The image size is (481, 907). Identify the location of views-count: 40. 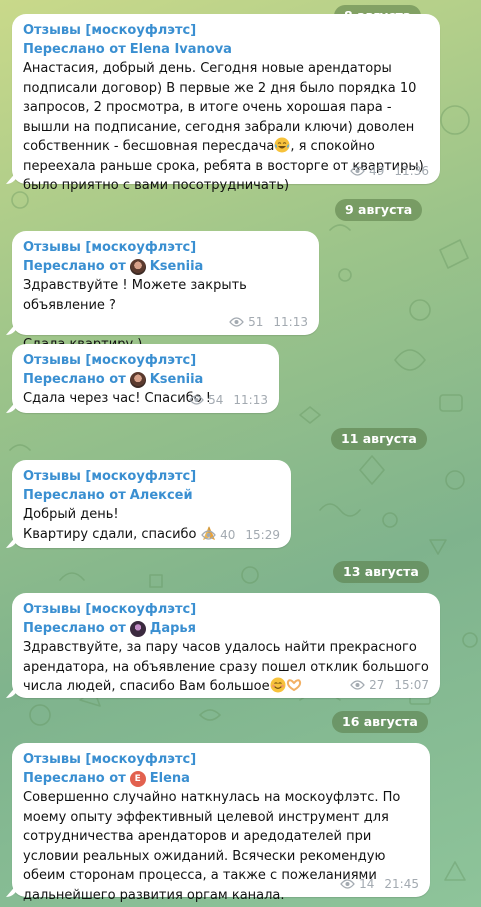
(228, 535).